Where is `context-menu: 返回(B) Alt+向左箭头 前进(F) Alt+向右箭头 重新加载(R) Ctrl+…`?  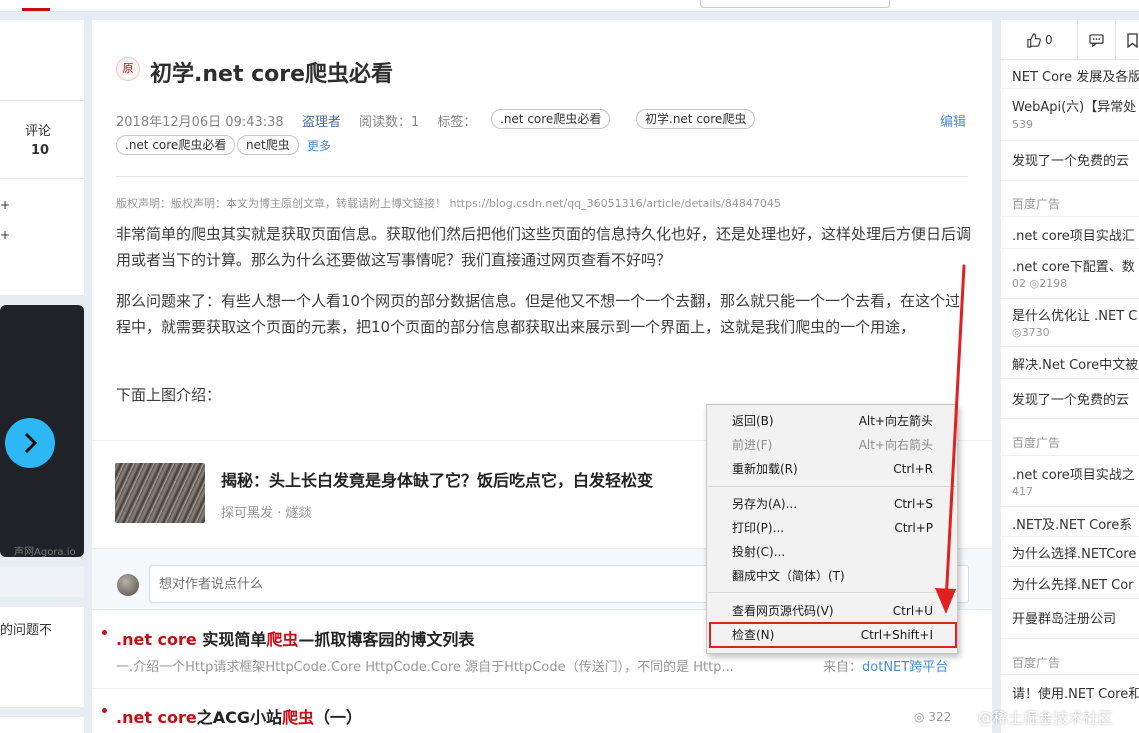 context-menu: 返回(B) Alt+向左箭头 前进(F) Alt+向右箭头 重新加载(R) Ctrl+… is located at coordinates (832, 529).